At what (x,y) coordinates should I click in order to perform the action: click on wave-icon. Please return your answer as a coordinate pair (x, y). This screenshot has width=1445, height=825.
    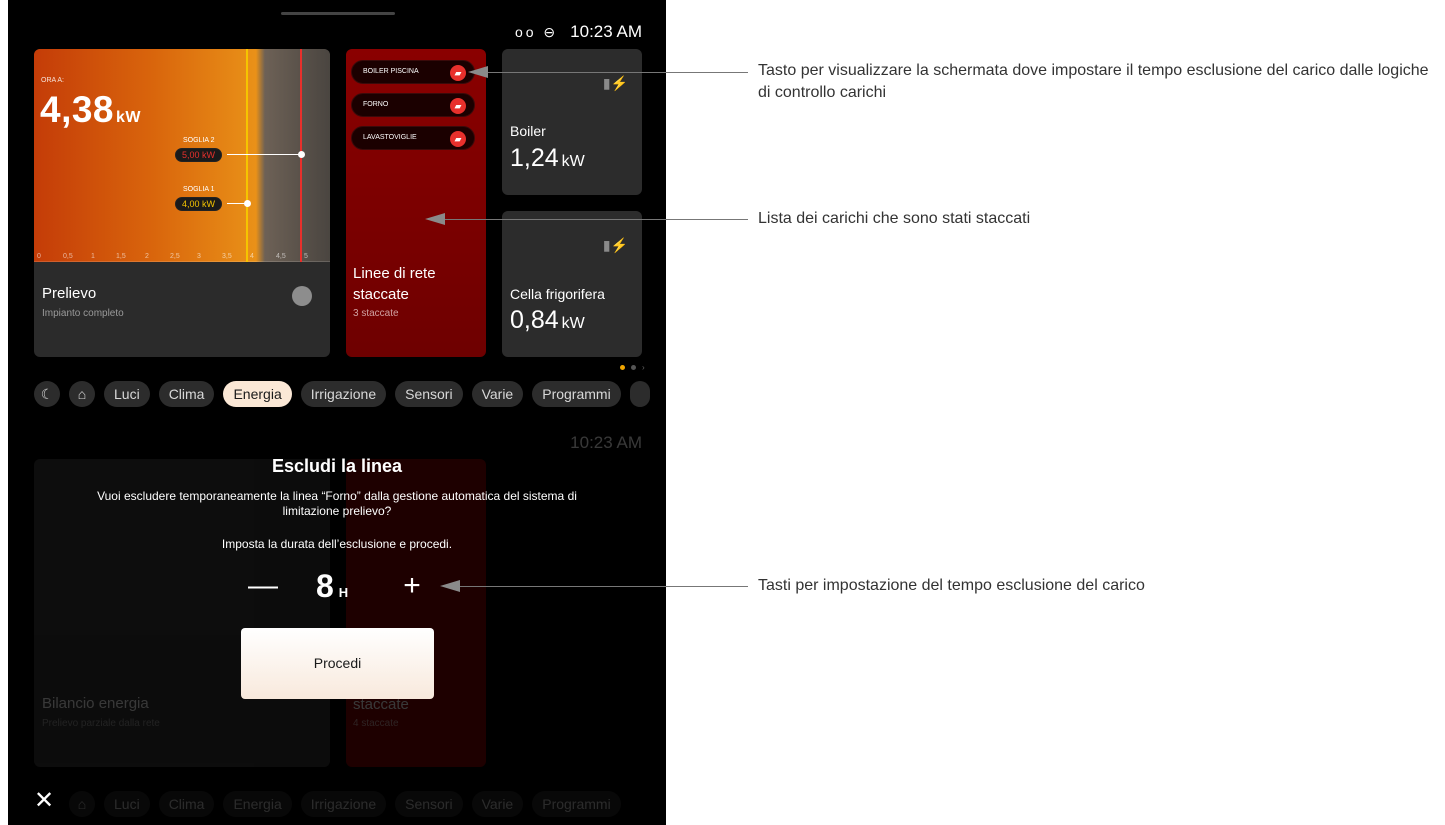
    Looking at the image, I should click on (302, 296).